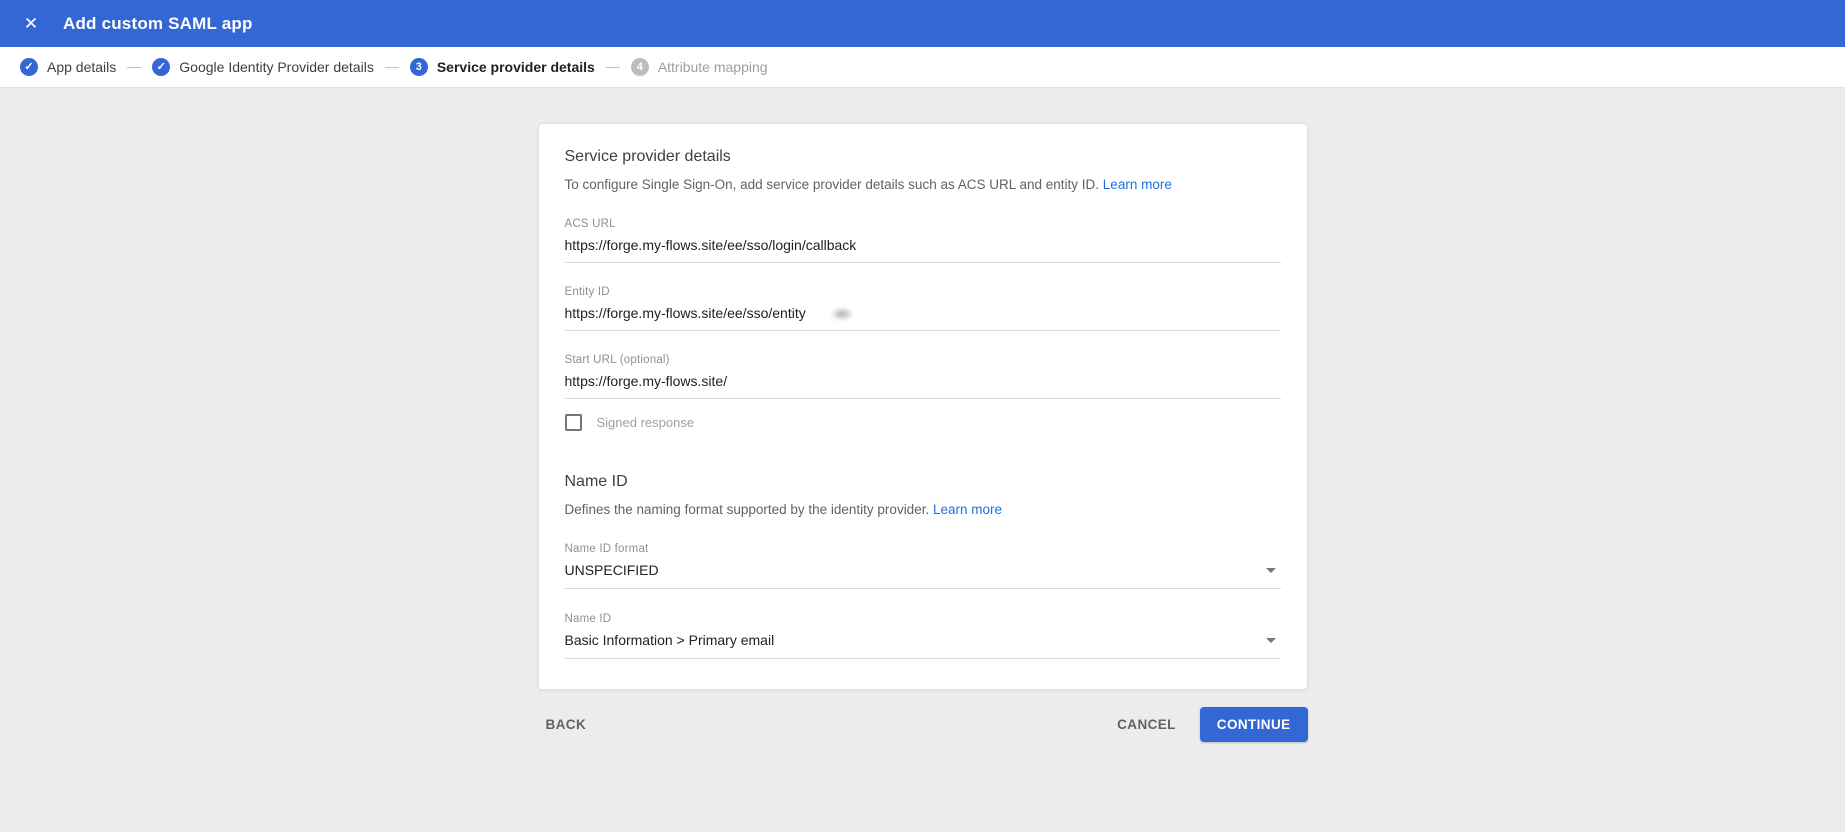 The image size is (1845, 832). Describe the element at coordinates (922, 422) in the screenshot. I see `signed-response-checkbox-row: Signed response` at that location.